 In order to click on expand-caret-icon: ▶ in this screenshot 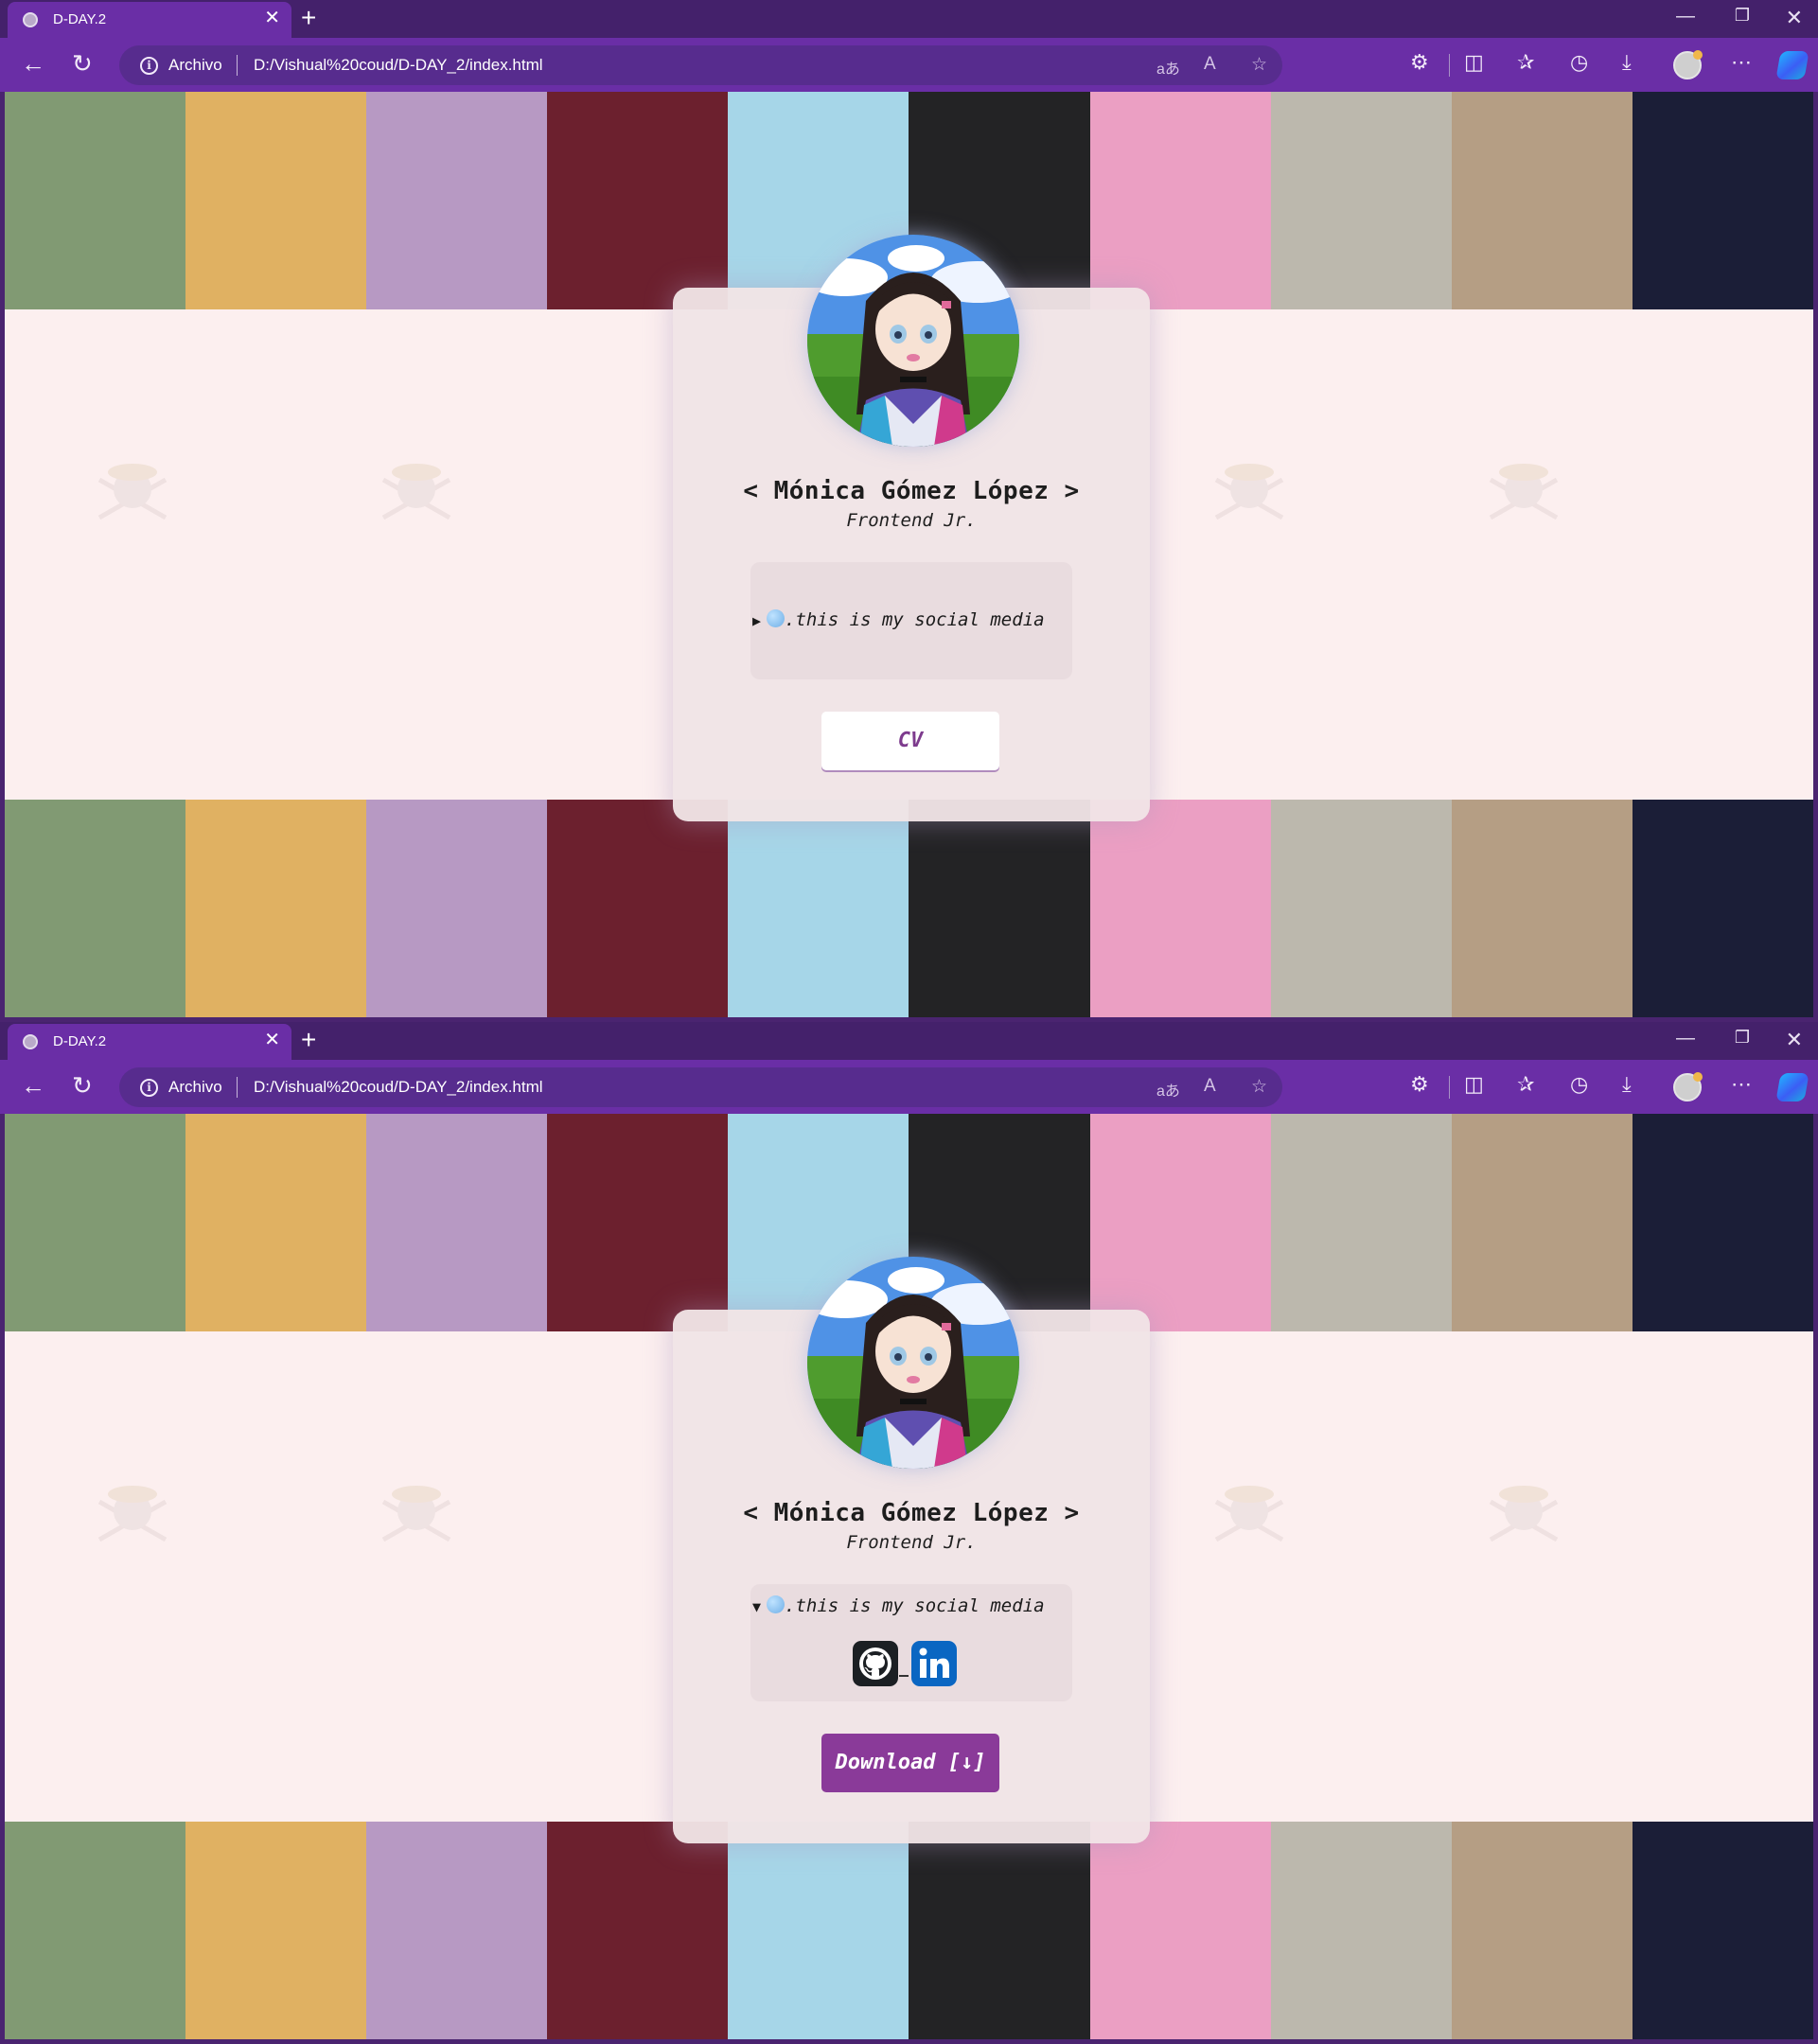, I will do `click(756, 620)`.